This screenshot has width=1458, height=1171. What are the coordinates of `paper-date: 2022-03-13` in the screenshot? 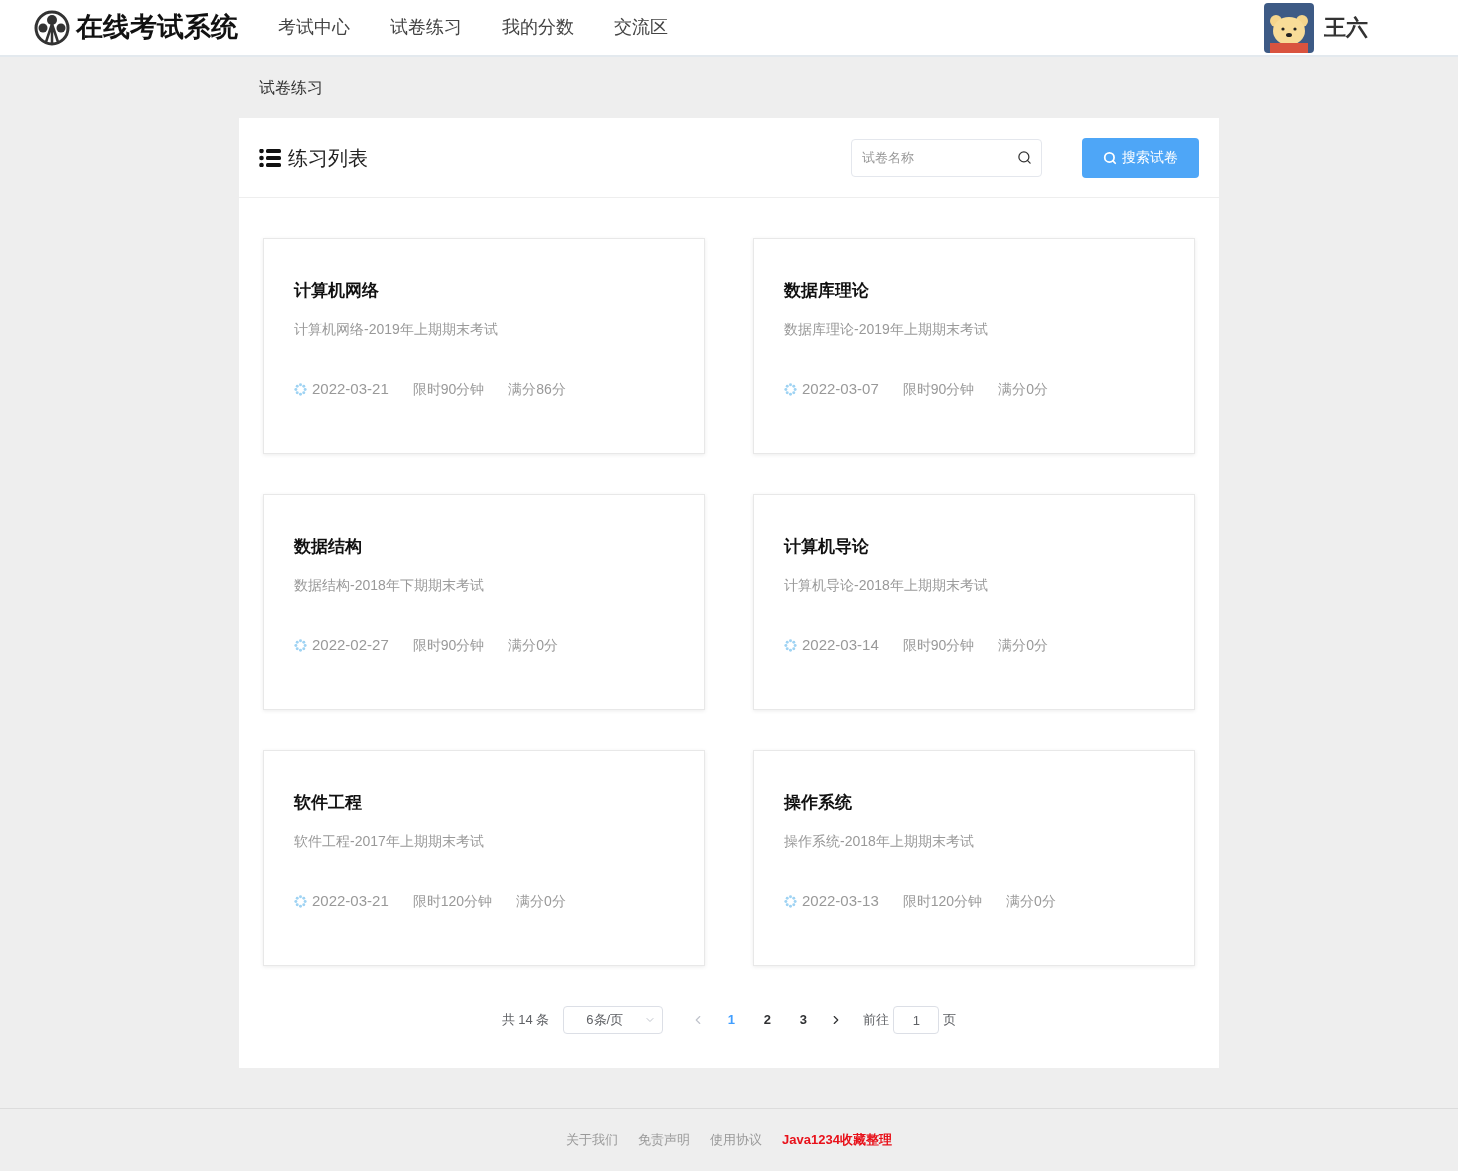 It's located at (840, 901).